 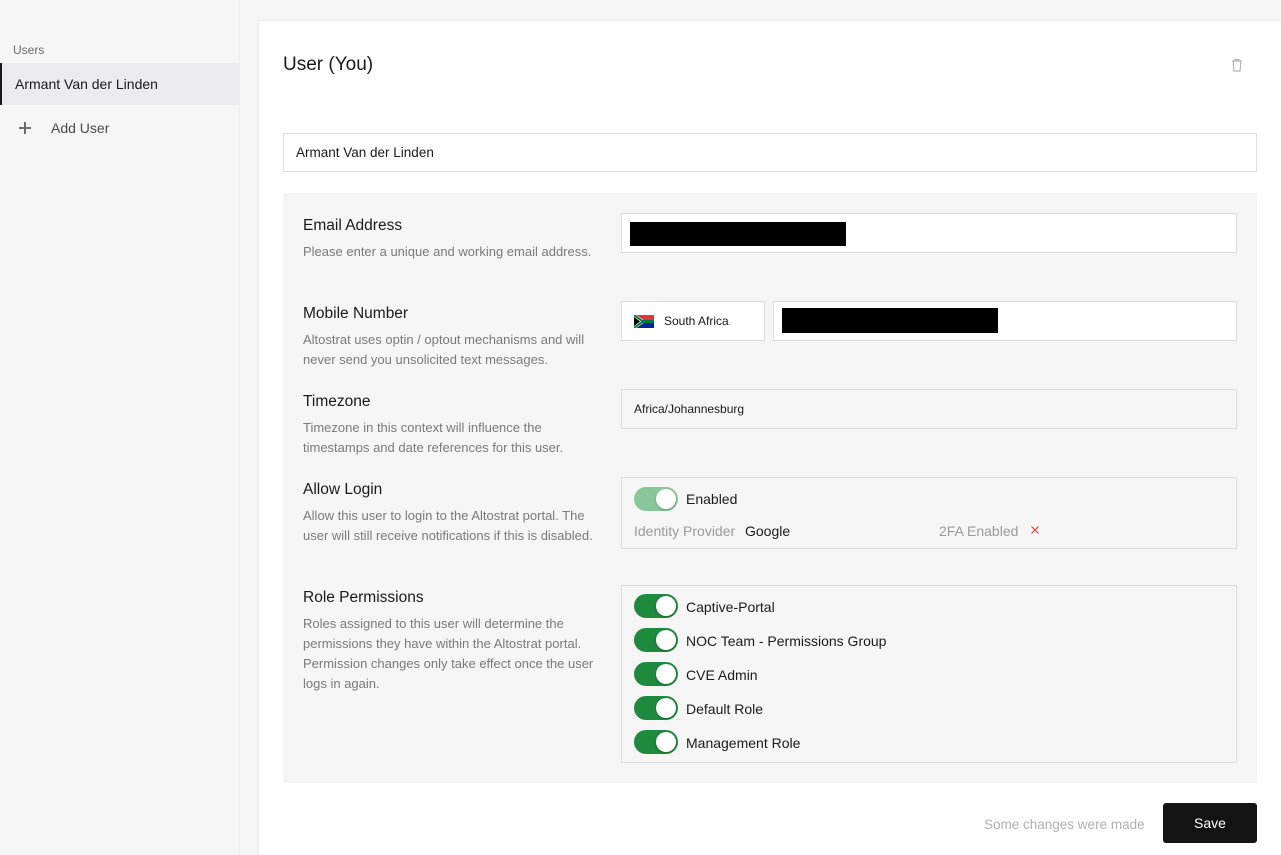 What do you see at coordinates (722, 675) in the screenshot?
I see `role-label: CVE Admin` at bounding box center [722, 675].